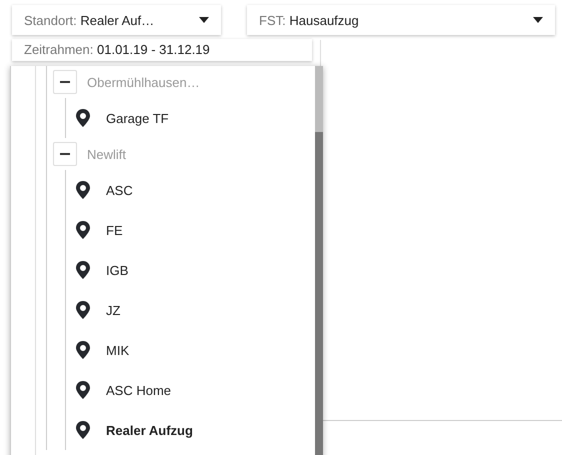 The image size is (562, 455). I want to click on location-item: Realer Aufzug, so click(195, 430).